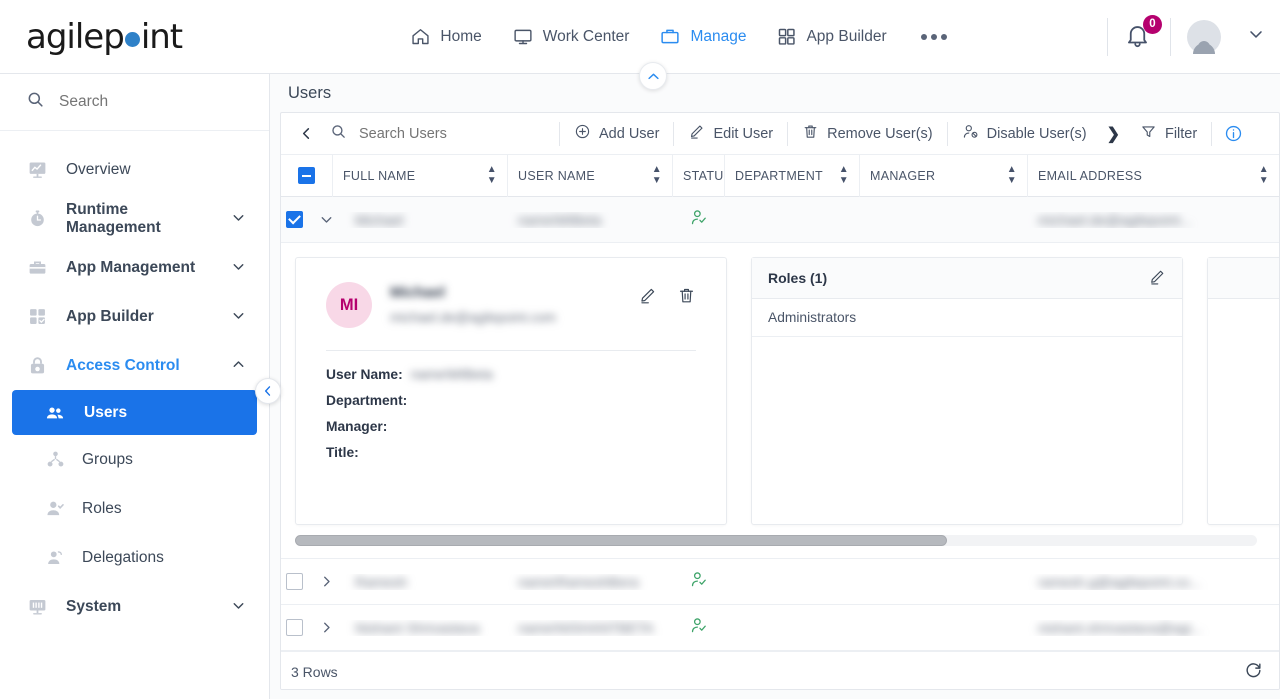 The image size is (1280, 699). Describe the element at coordinates (718, 36) in the screenshot. I see `nav-item-manage-label: Manage` at that location.